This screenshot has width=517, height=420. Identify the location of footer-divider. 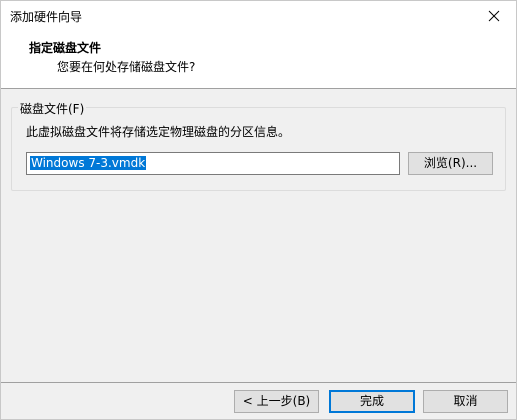
(258, 382).